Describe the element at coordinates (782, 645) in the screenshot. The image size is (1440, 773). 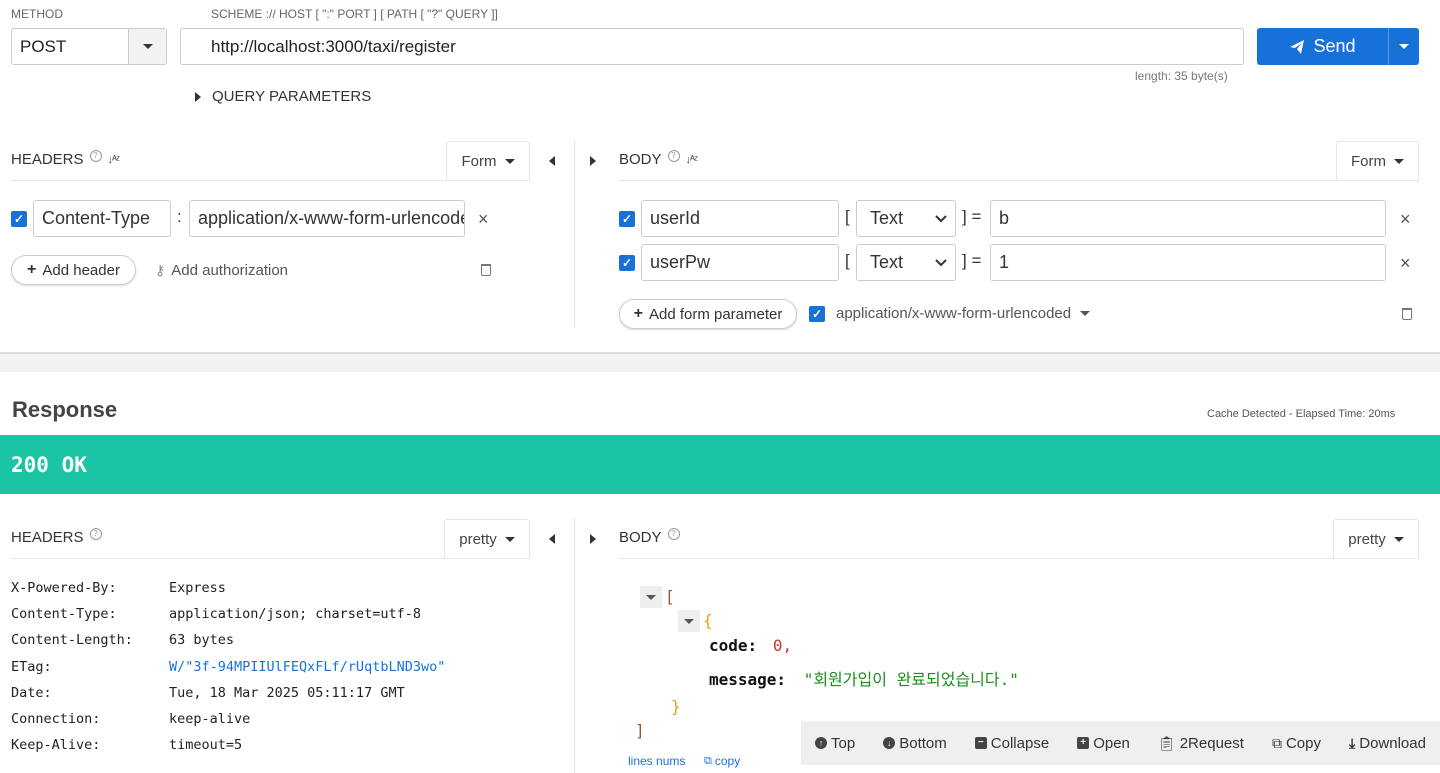
I see `json-number: 0,` at that location.